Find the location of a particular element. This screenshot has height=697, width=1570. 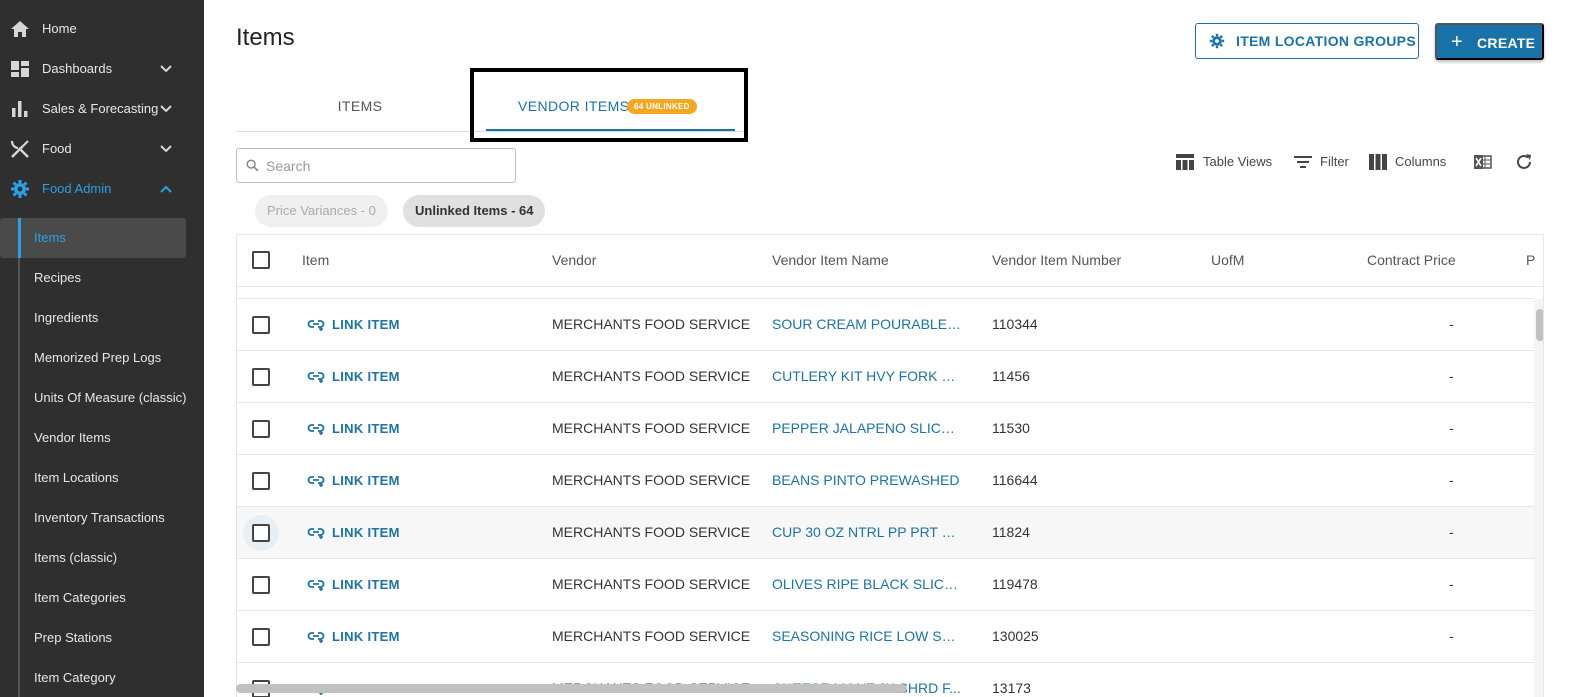

sub-item-inventory-transactions: Inventory Transactions is located at coordinates (112, 518).